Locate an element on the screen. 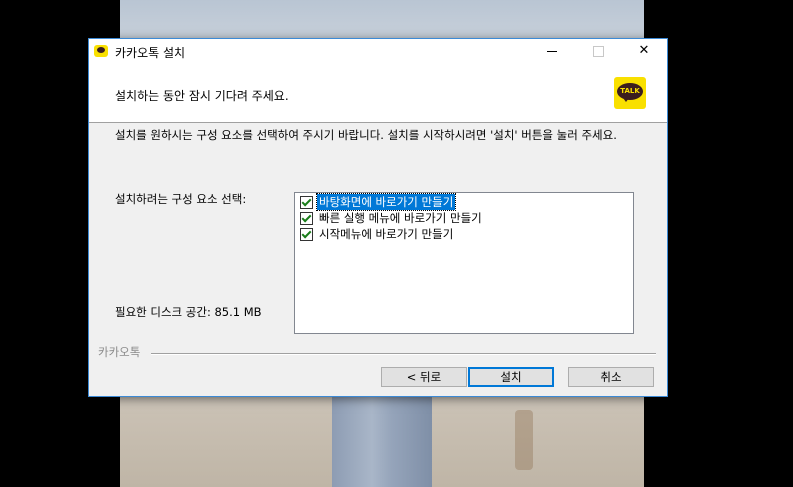 Image resolution: width=793 pixels, height=487 pixels. disk-space-label: 필요한 디스크 공간: 85.1 MB is located at coordinates (188, 312).